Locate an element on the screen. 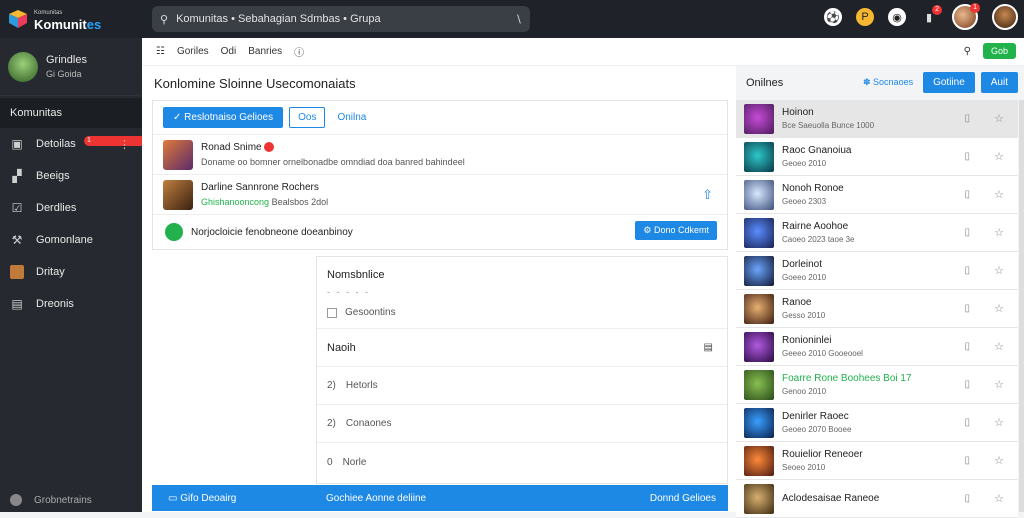  item-subtitle: Geoeo 2070 Booee is located at coordinates (817, 429).